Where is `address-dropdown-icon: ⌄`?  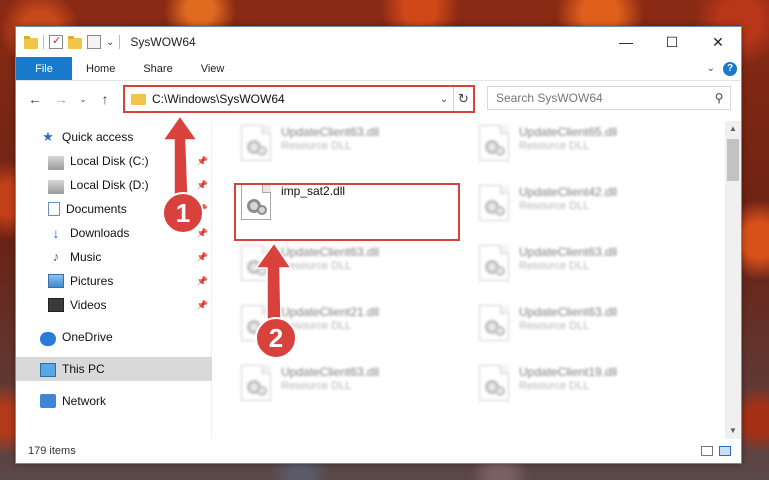 address-dropdown-icon: ⌄ is located at coordinates (444, 99).